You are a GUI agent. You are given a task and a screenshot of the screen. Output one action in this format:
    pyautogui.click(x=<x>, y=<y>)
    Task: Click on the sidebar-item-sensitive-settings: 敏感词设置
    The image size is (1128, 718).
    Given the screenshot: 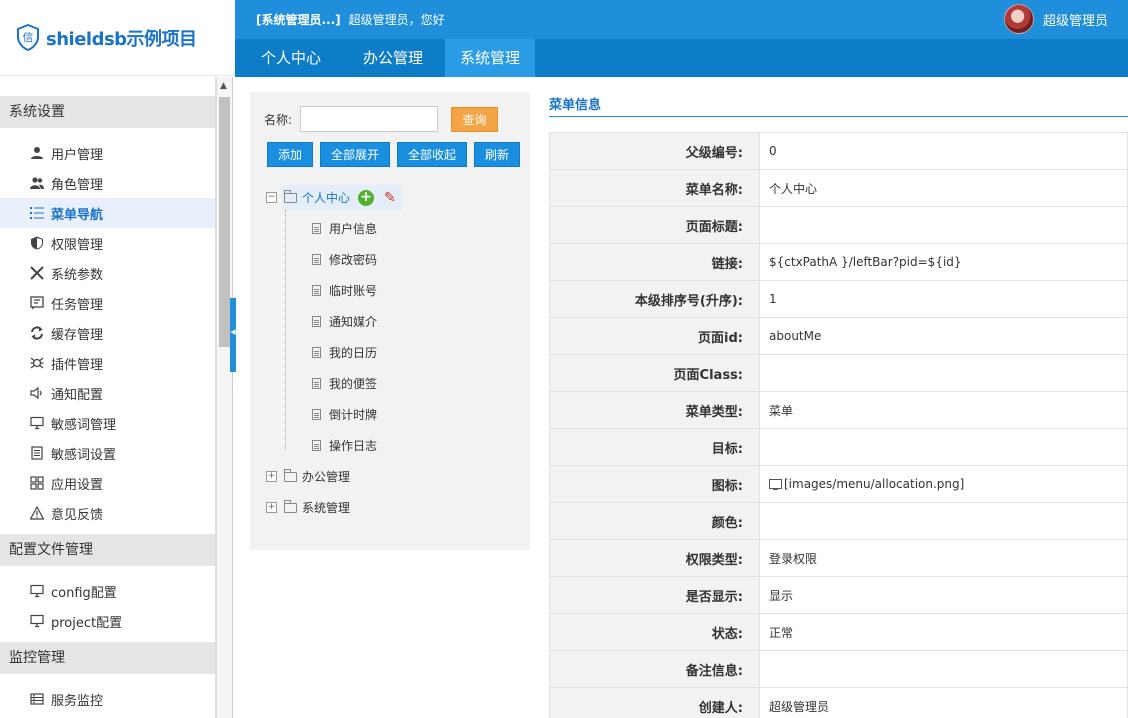 What is the action you would take?
    pyautogui.click(x=107, y=453)
    